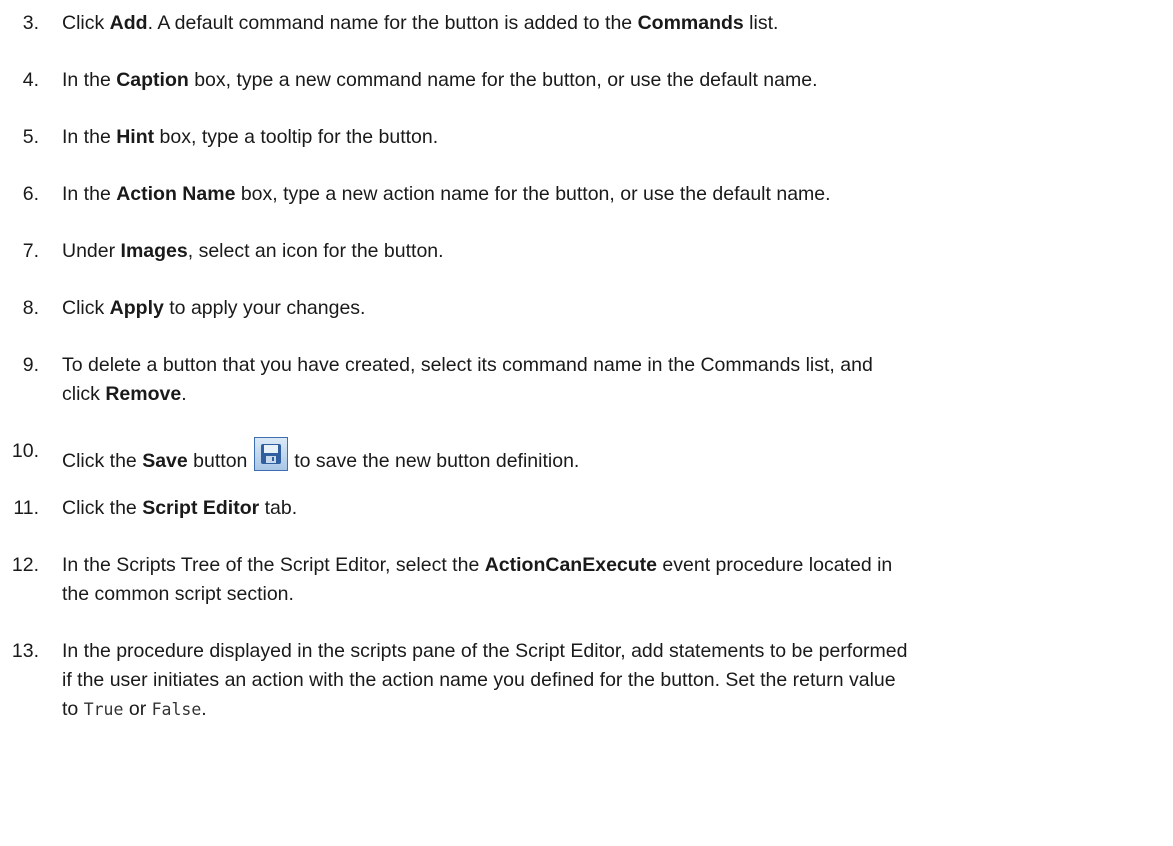 This screenshot has height=846, width=1173. I want to click on step-number: 8., so click(30, 308).